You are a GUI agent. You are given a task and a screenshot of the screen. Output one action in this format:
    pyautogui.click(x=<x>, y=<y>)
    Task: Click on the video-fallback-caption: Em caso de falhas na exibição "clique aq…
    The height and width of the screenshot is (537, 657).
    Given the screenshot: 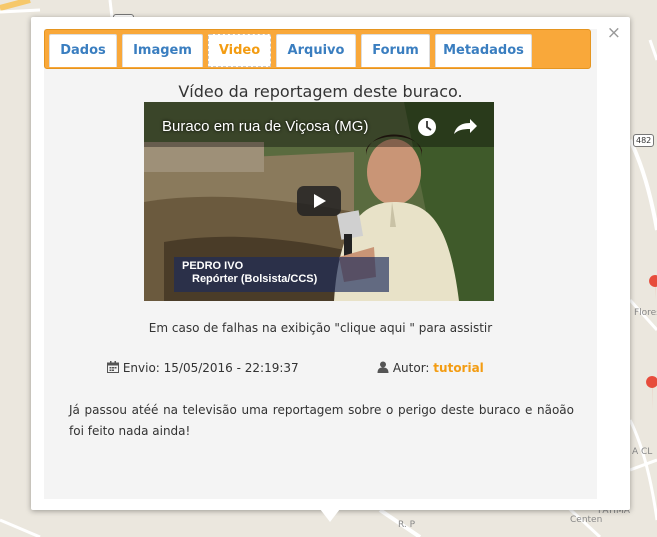 What is the action you would take?
    pyautogui.click(x=320, y=328)
    